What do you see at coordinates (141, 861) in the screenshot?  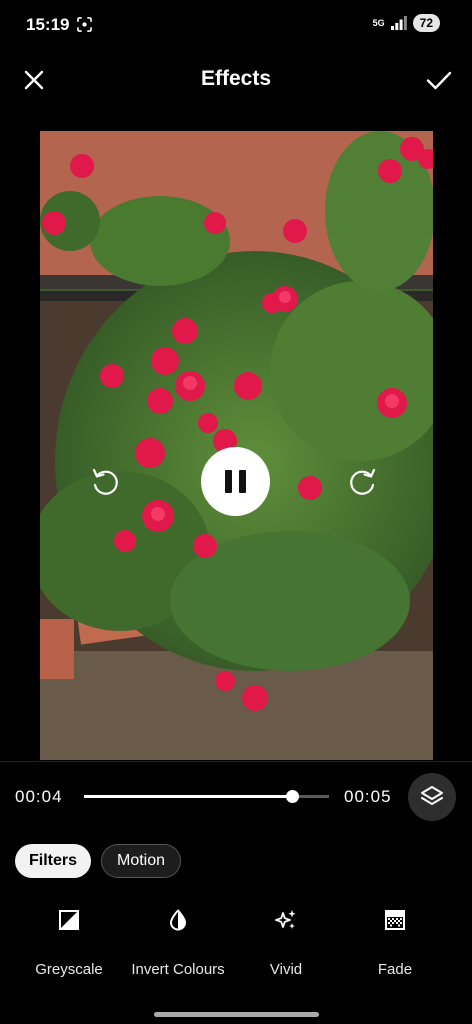 I see `tab-motion: Motion` at bounding box center [141, 861].